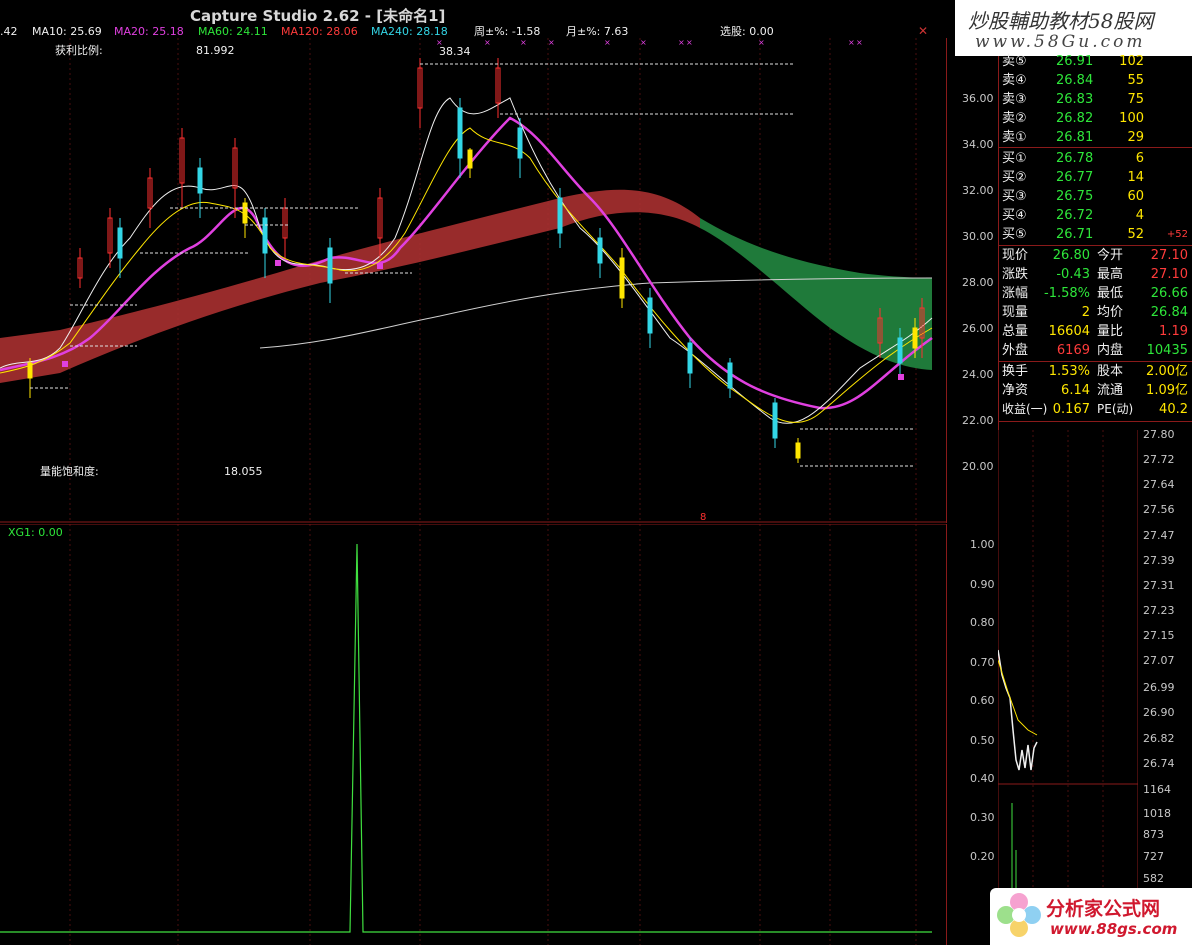  What do you see at coordinates (79, 50) in the screenshot?
I see `profit-ratio-label: 获利比例:` at bounding box center [79, 50].